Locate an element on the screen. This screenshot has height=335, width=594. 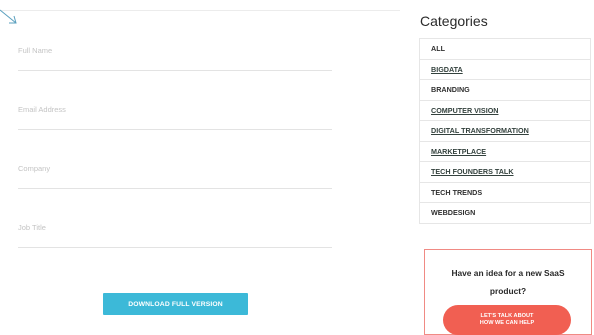
category-marketplace: MARKETPLACE is located at coordinates (505, 152).